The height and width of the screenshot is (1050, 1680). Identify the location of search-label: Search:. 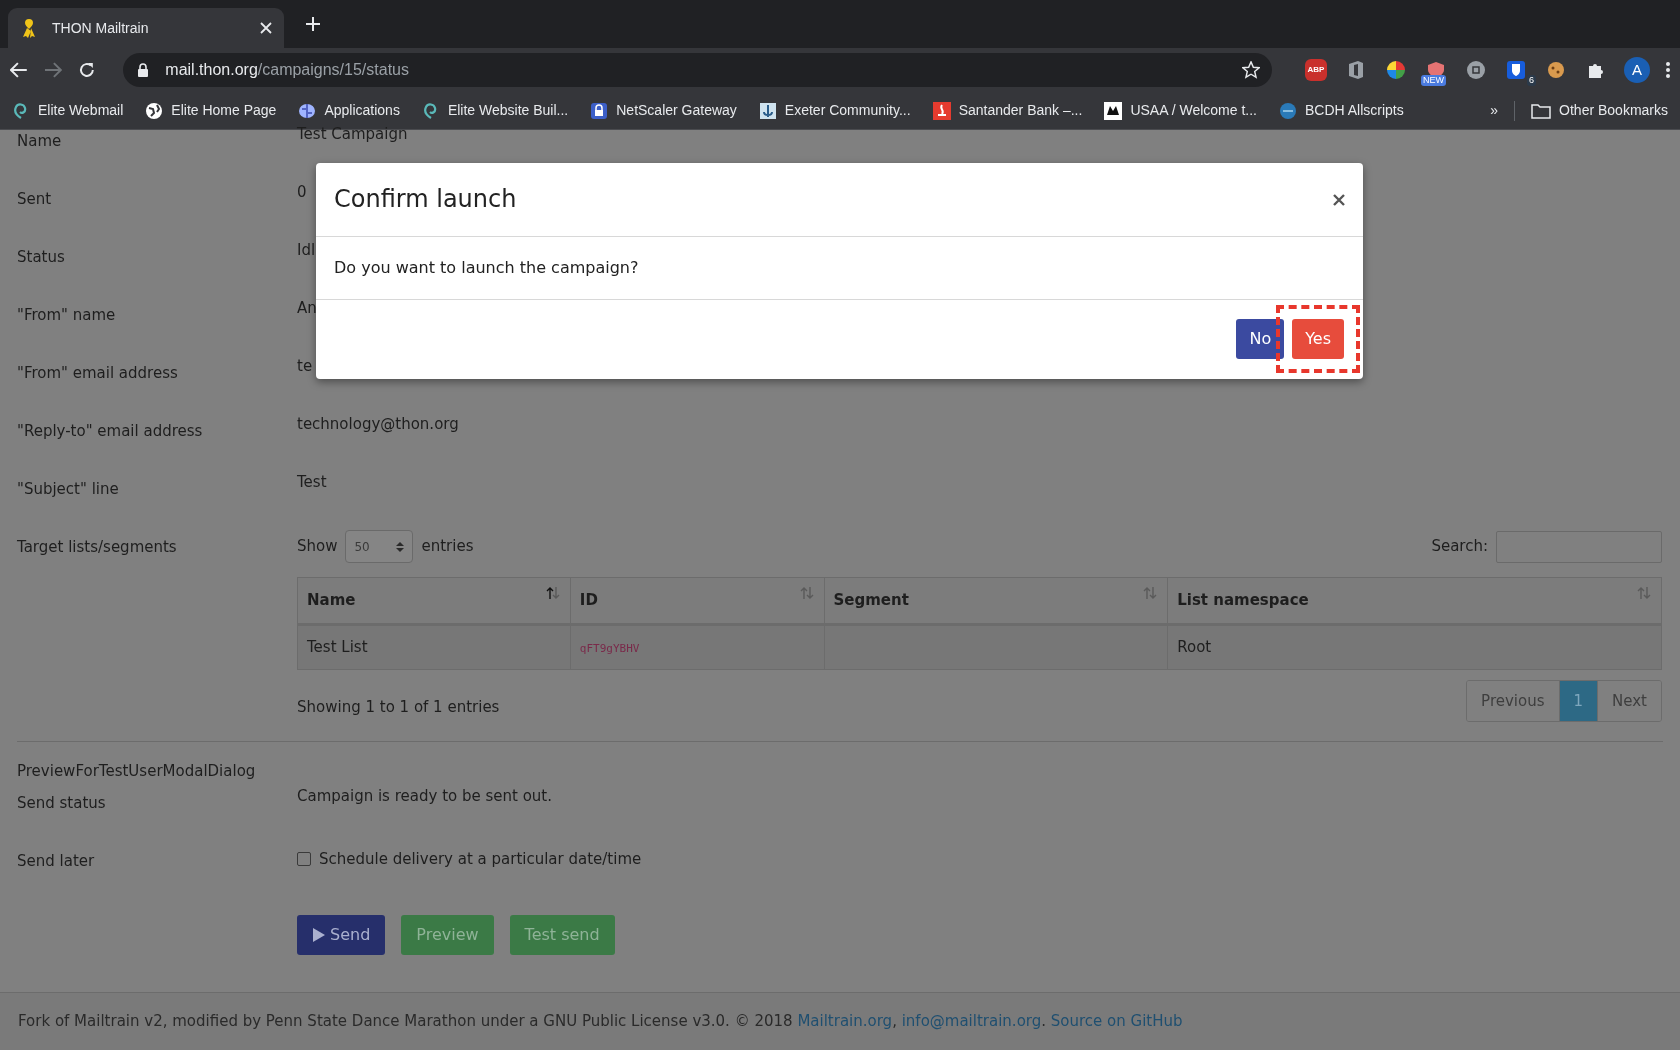
(1459, 547).